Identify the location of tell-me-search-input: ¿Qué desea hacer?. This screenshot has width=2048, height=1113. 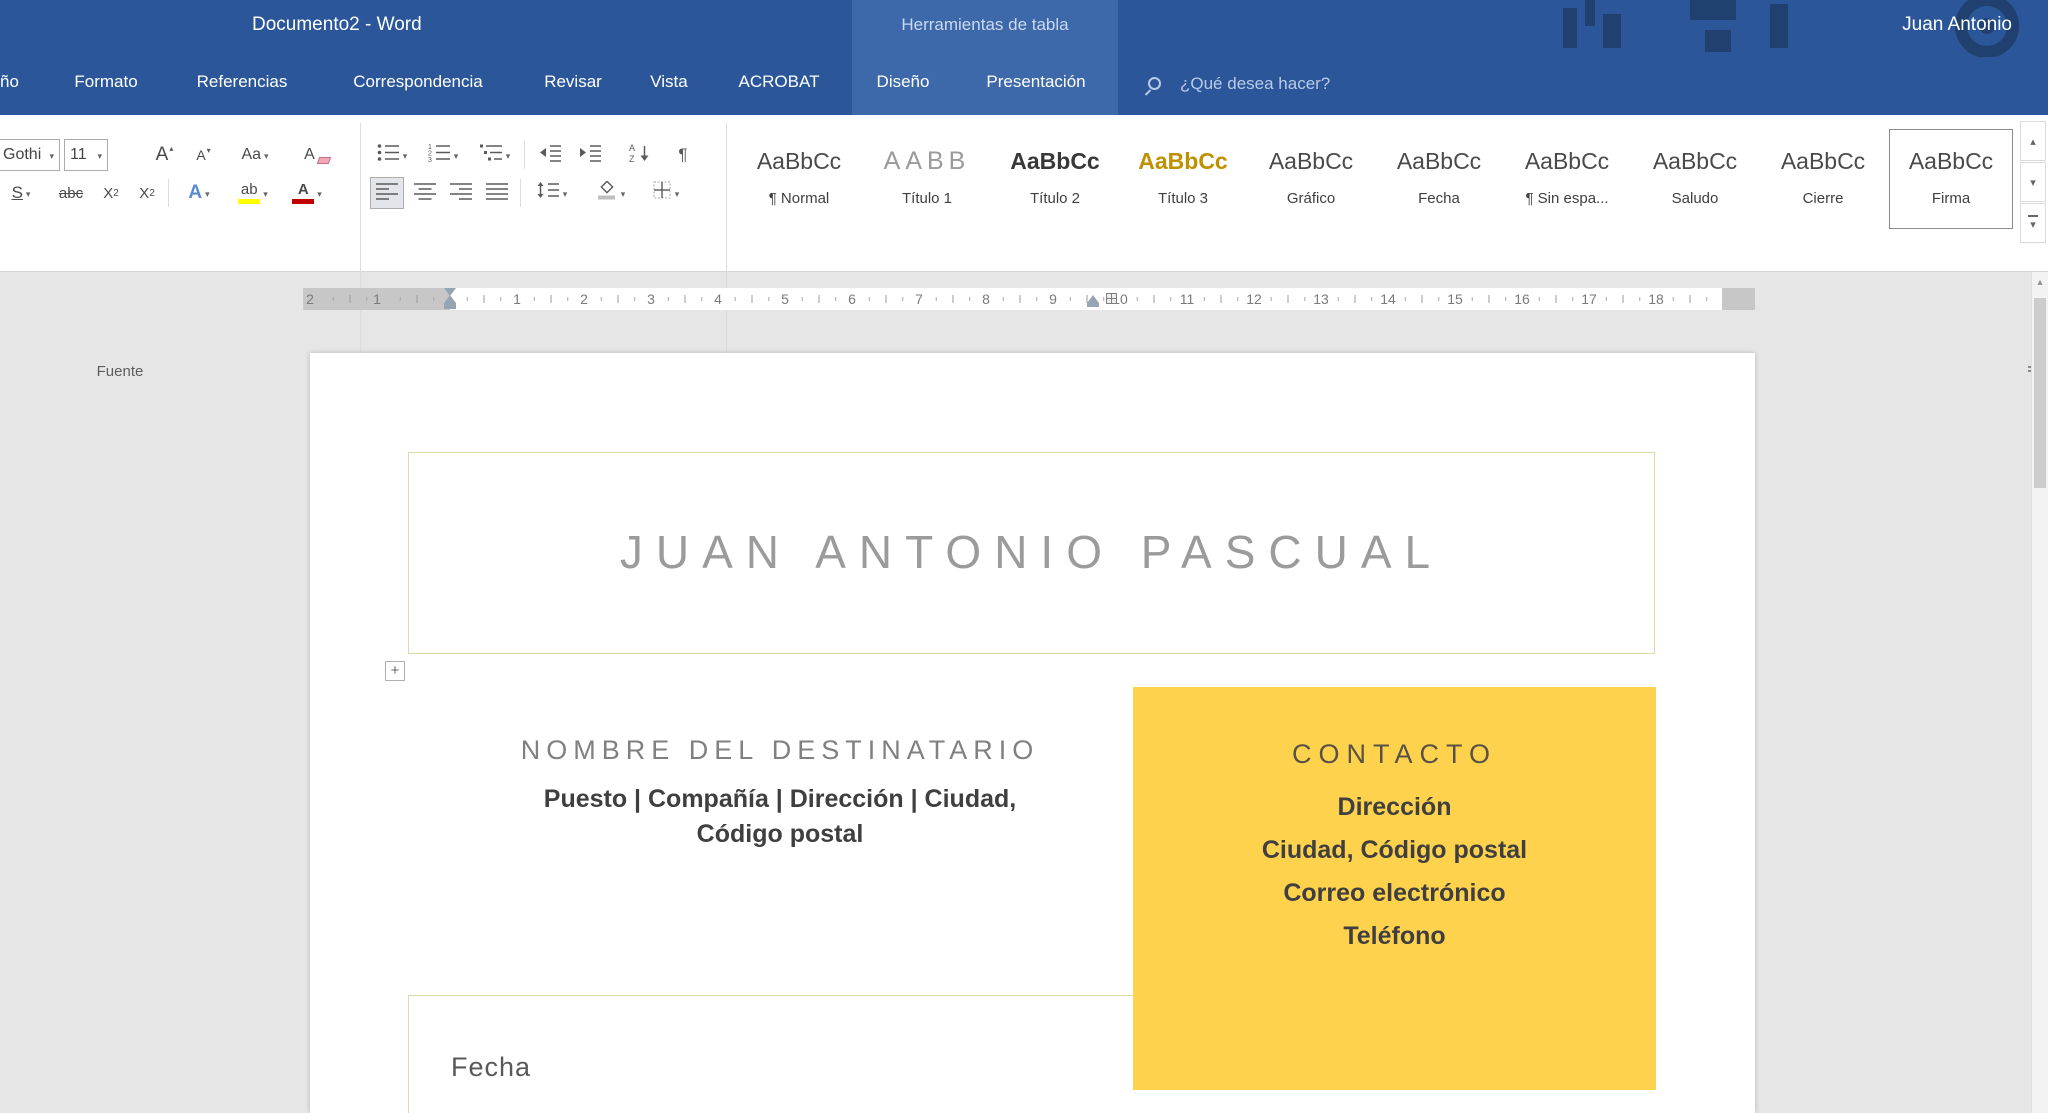
(1255, 84).